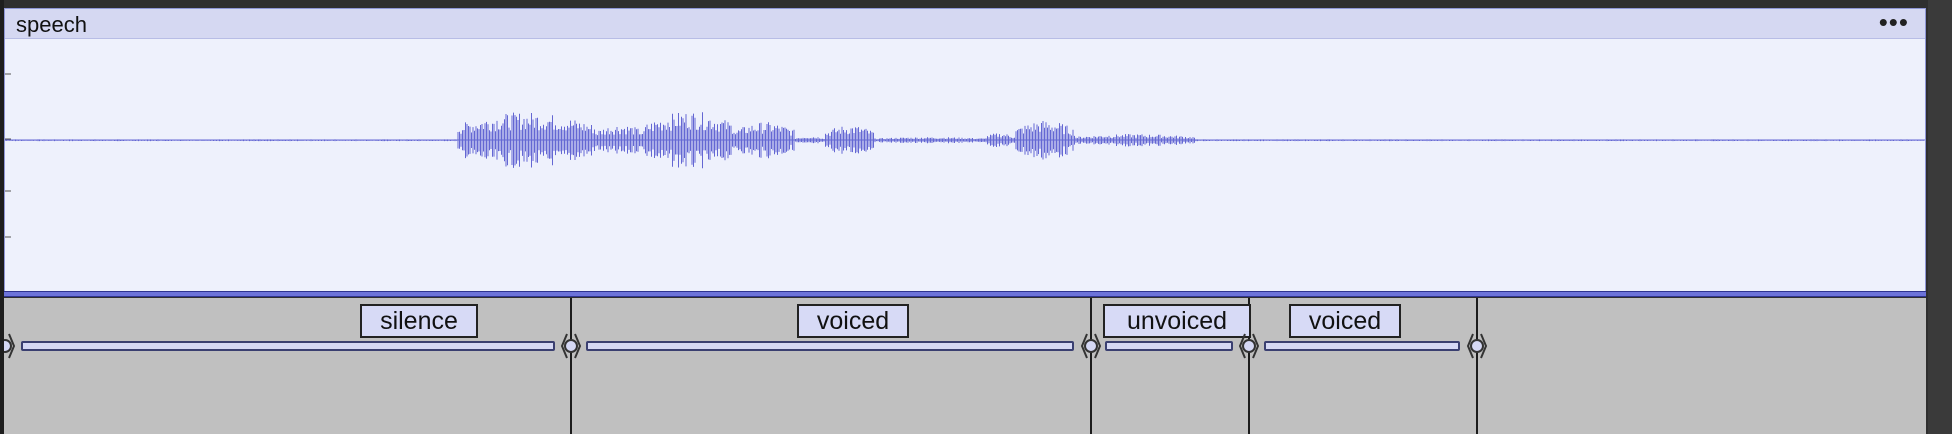  What do you see at coordinates (965, 23) in the screenshot?
I see `track-header: speech •••` at bounding box center [965, 23].